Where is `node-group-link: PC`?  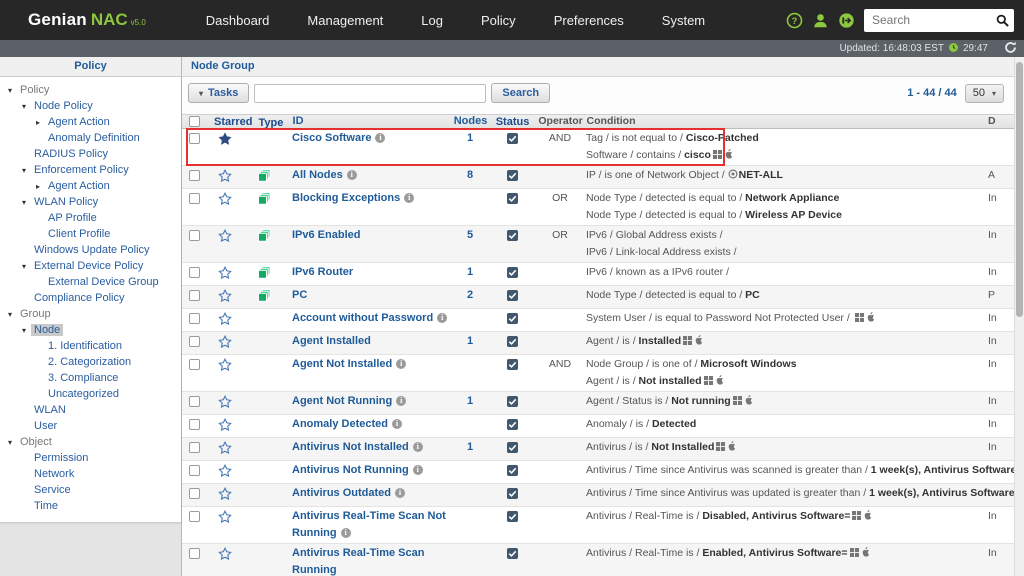
node-group-link: PC is located at coordinates (299, 295).